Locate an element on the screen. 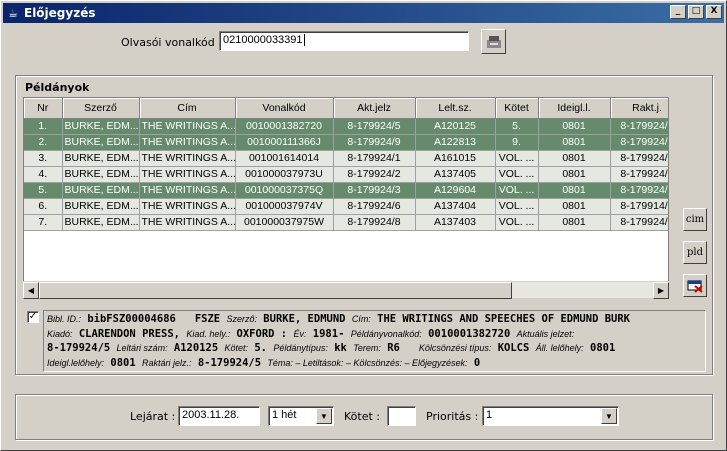  column-header: Ideigl.l. is located at coordinates (574, 108).